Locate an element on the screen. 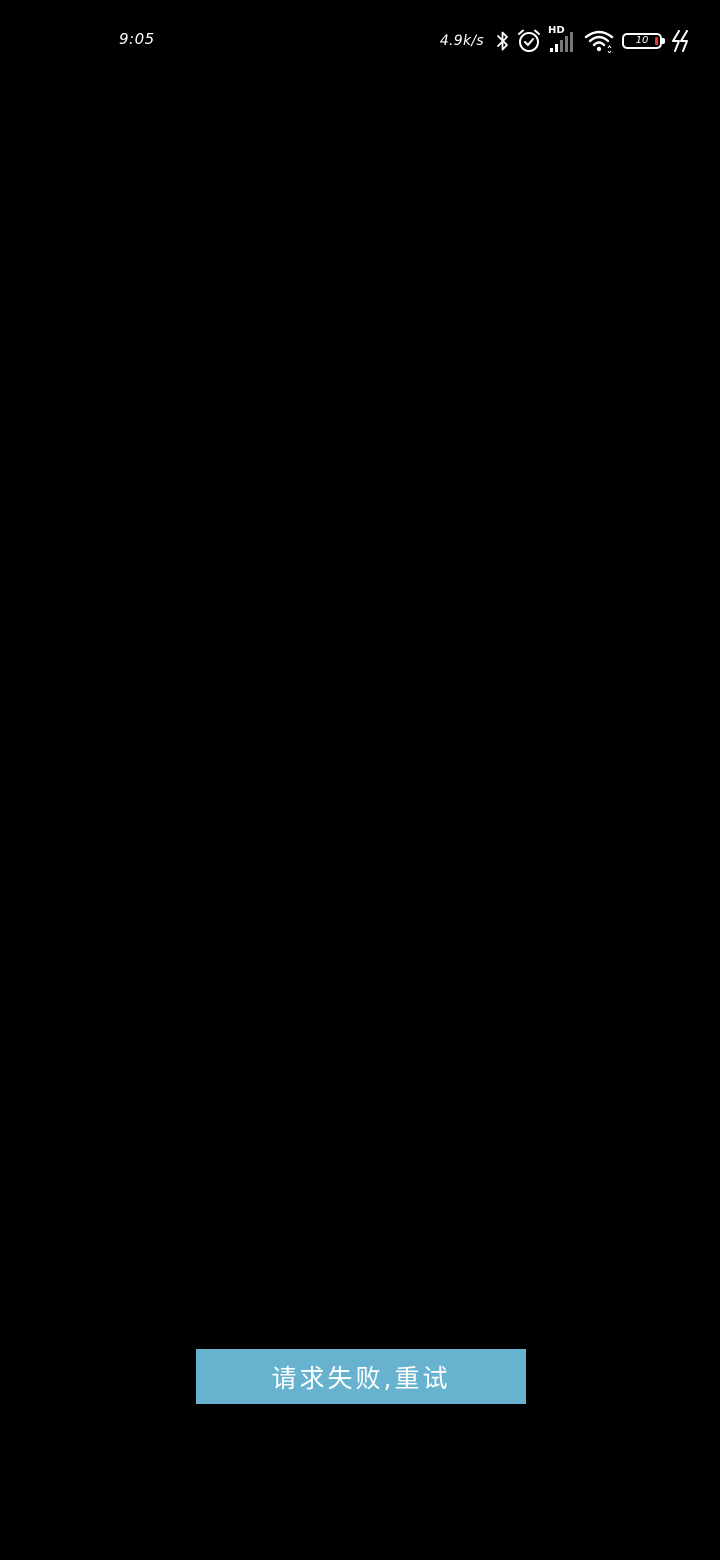 Image resolution: width=720 pixels, height=1560 pixels. status-icons: 4.9k/s HD 10 is located at coordinates (564, 40).